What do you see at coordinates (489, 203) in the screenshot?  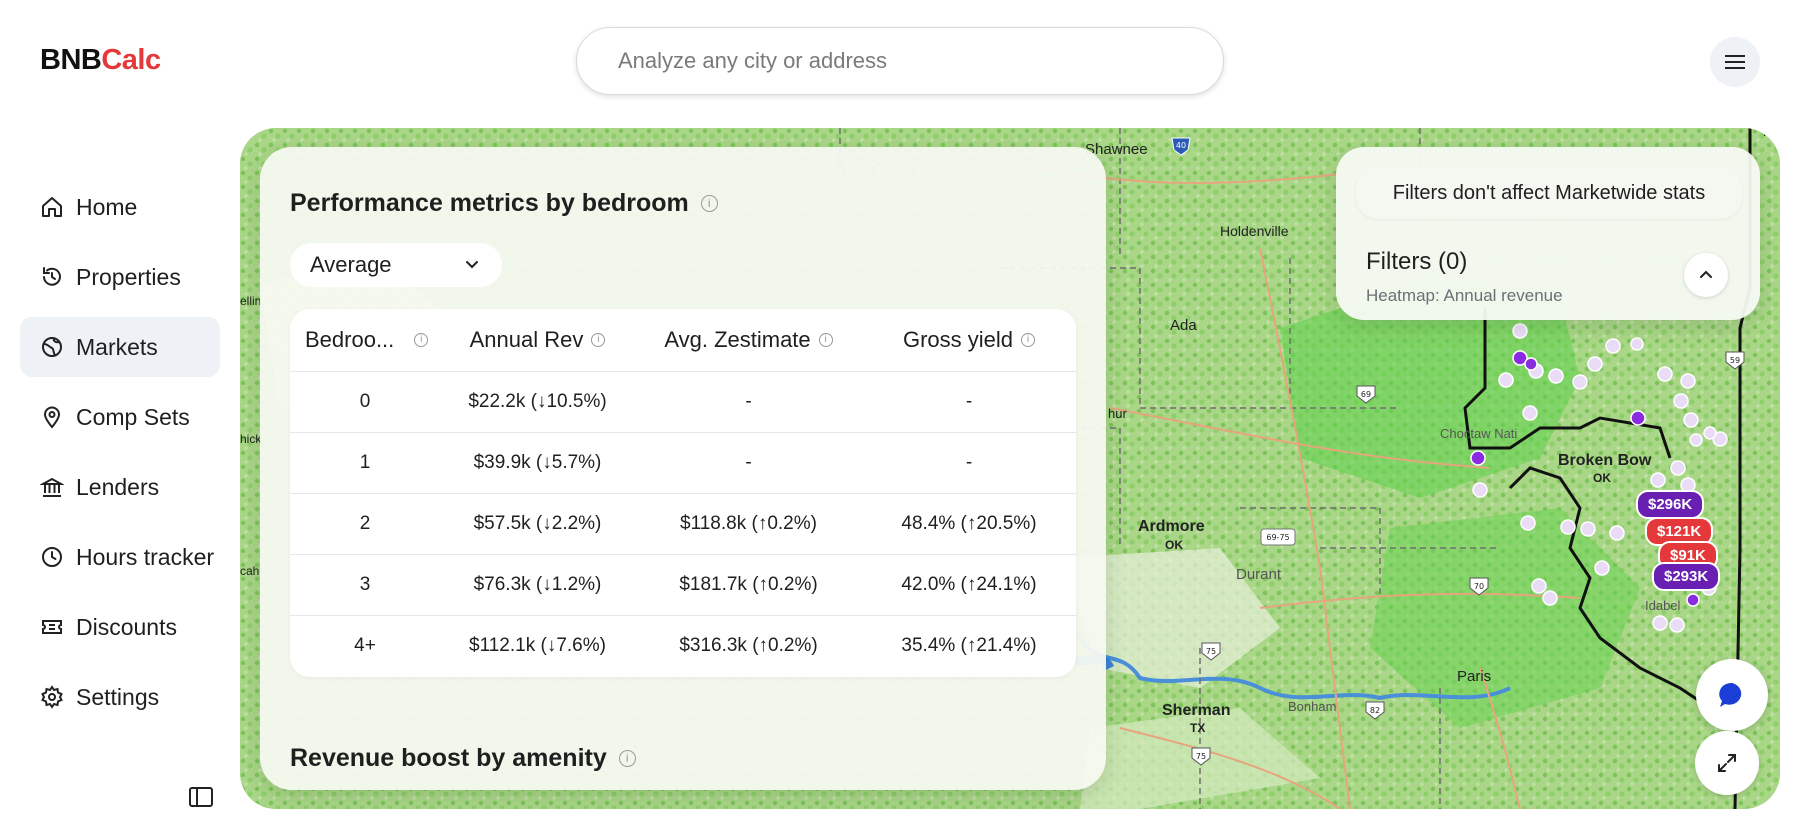 I see `panel-title-text: Performance metrics by bedroom` at bounding box center [489, 203].